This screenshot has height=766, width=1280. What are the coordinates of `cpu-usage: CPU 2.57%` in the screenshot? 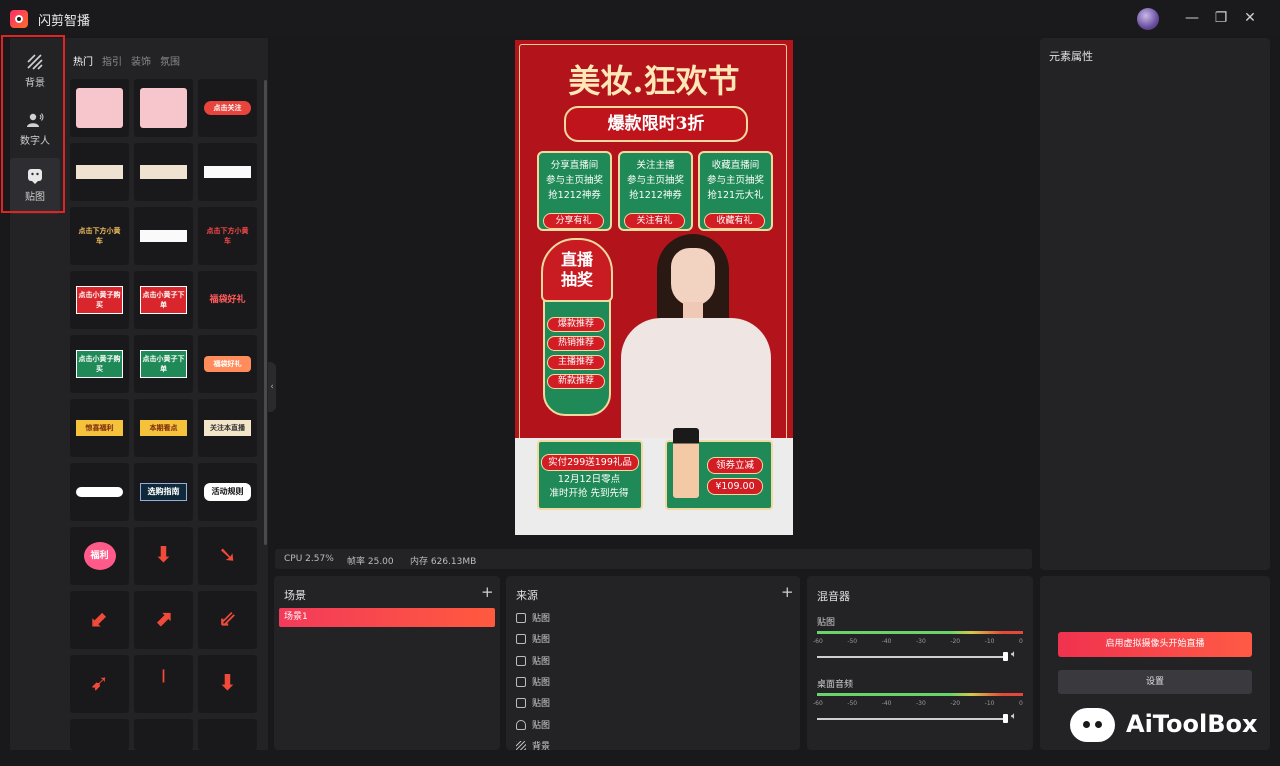 It's located at (309, 559).